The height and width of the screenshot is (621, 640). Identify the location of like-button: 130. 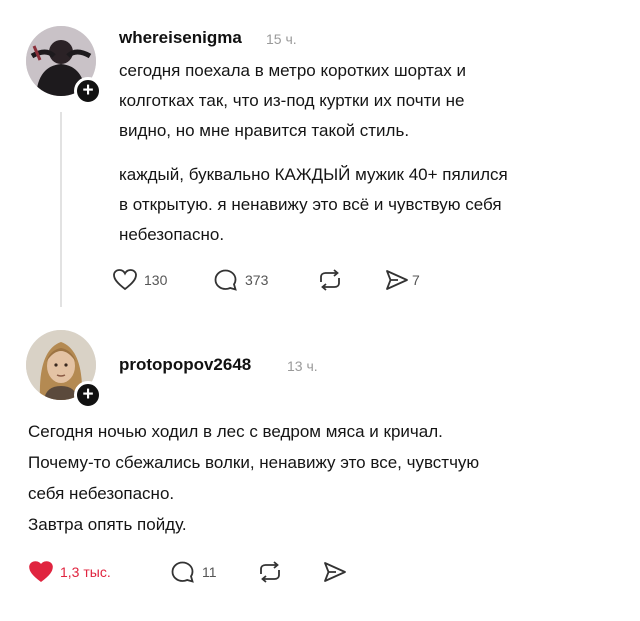
(139, 280).